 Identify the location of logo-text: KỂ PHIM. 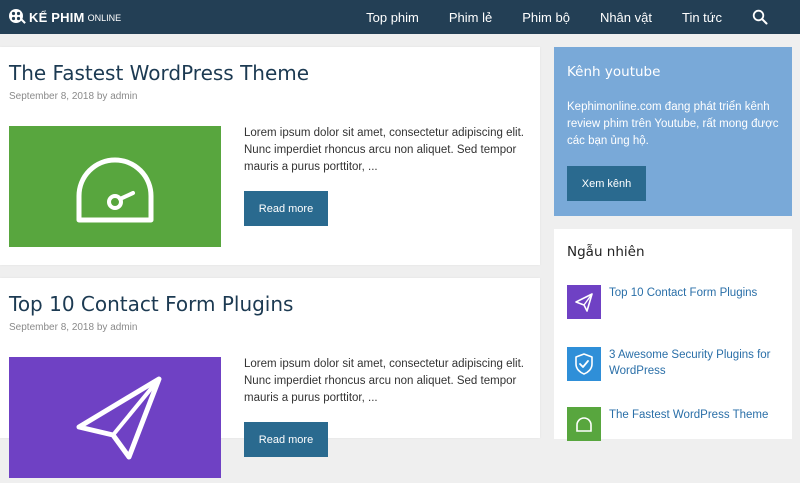
(57, 17).